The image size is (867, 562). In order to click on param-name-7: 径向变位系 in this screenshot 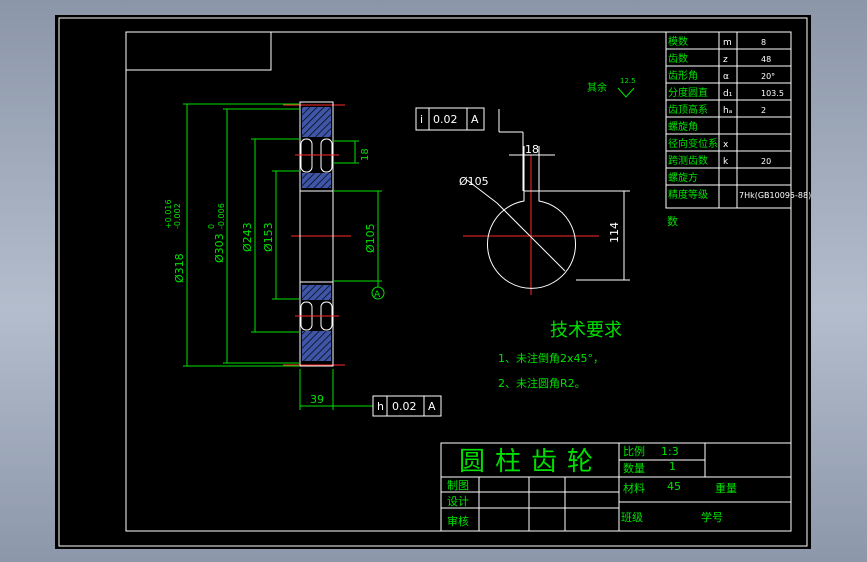, I will do `click(693, 143)`.